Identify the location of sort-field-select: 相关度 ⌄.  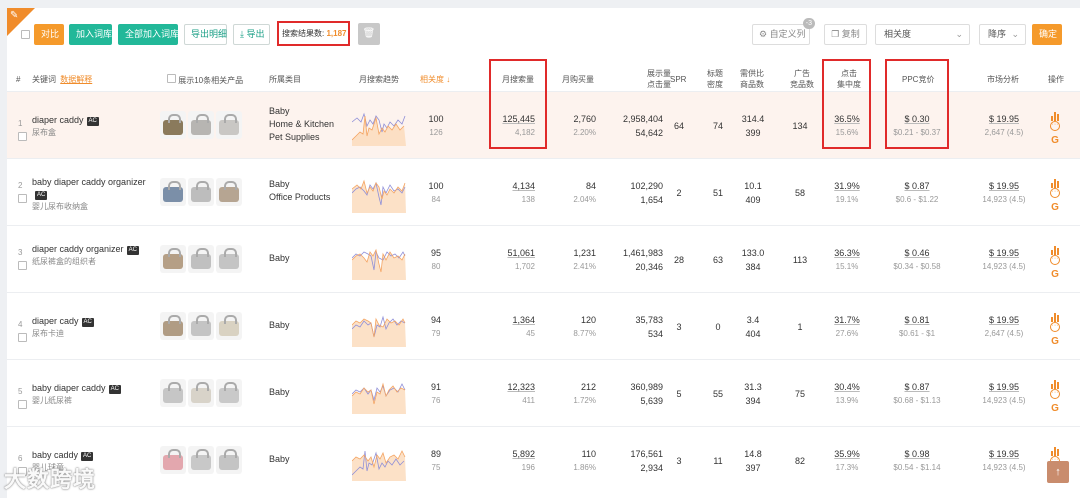
(922, 34).